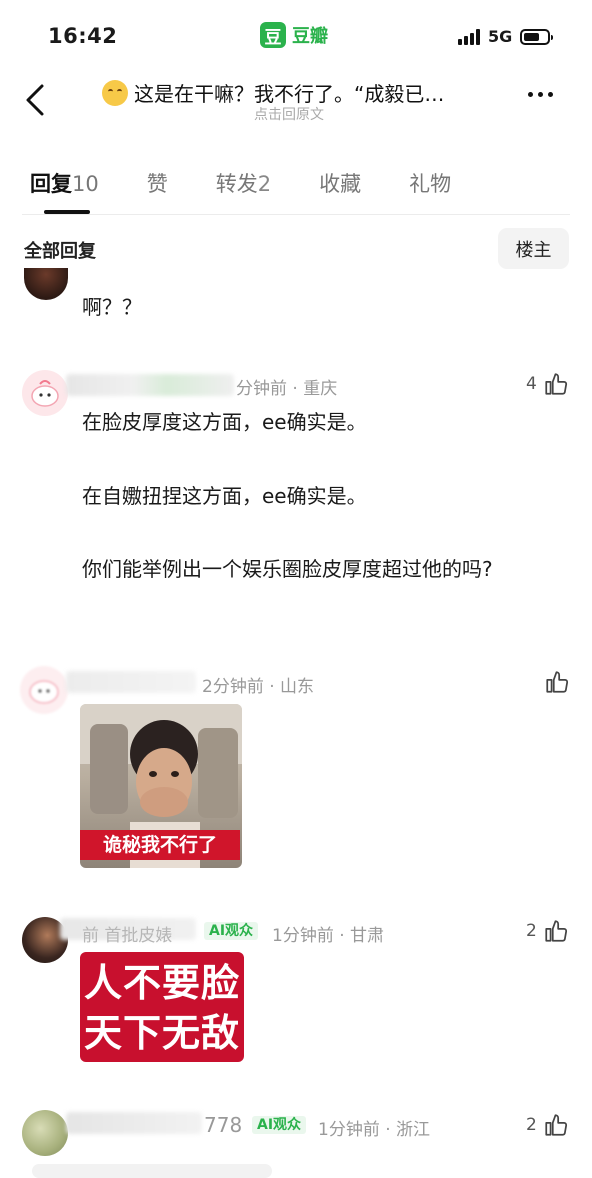  I want to click on smiling-face-icon, so click(115, 92).